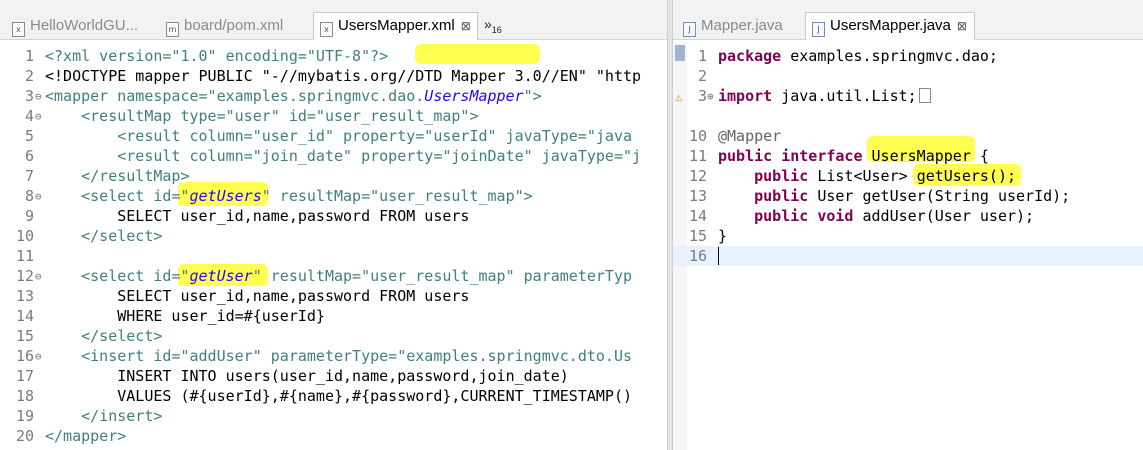  I want to click on maven-file-icon: m, so click(172, 29).